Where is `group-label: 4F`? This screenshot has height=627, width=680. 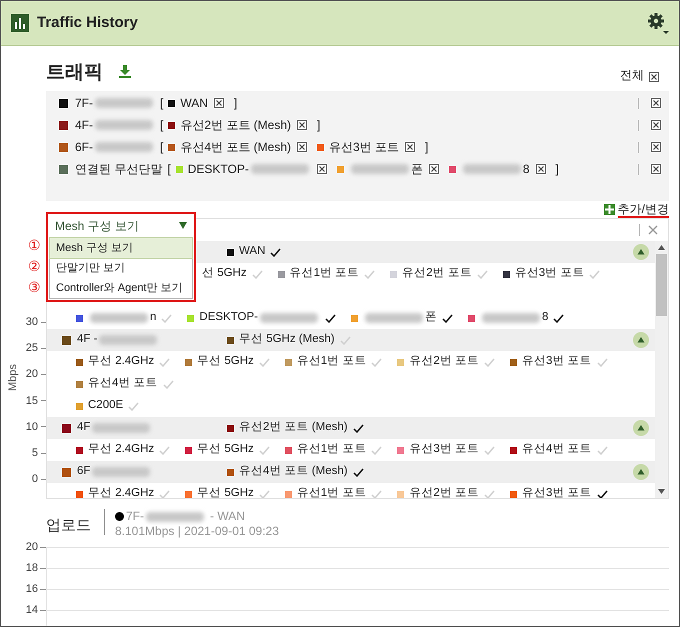 group-label: 4F is located at coordinates (83, 428).